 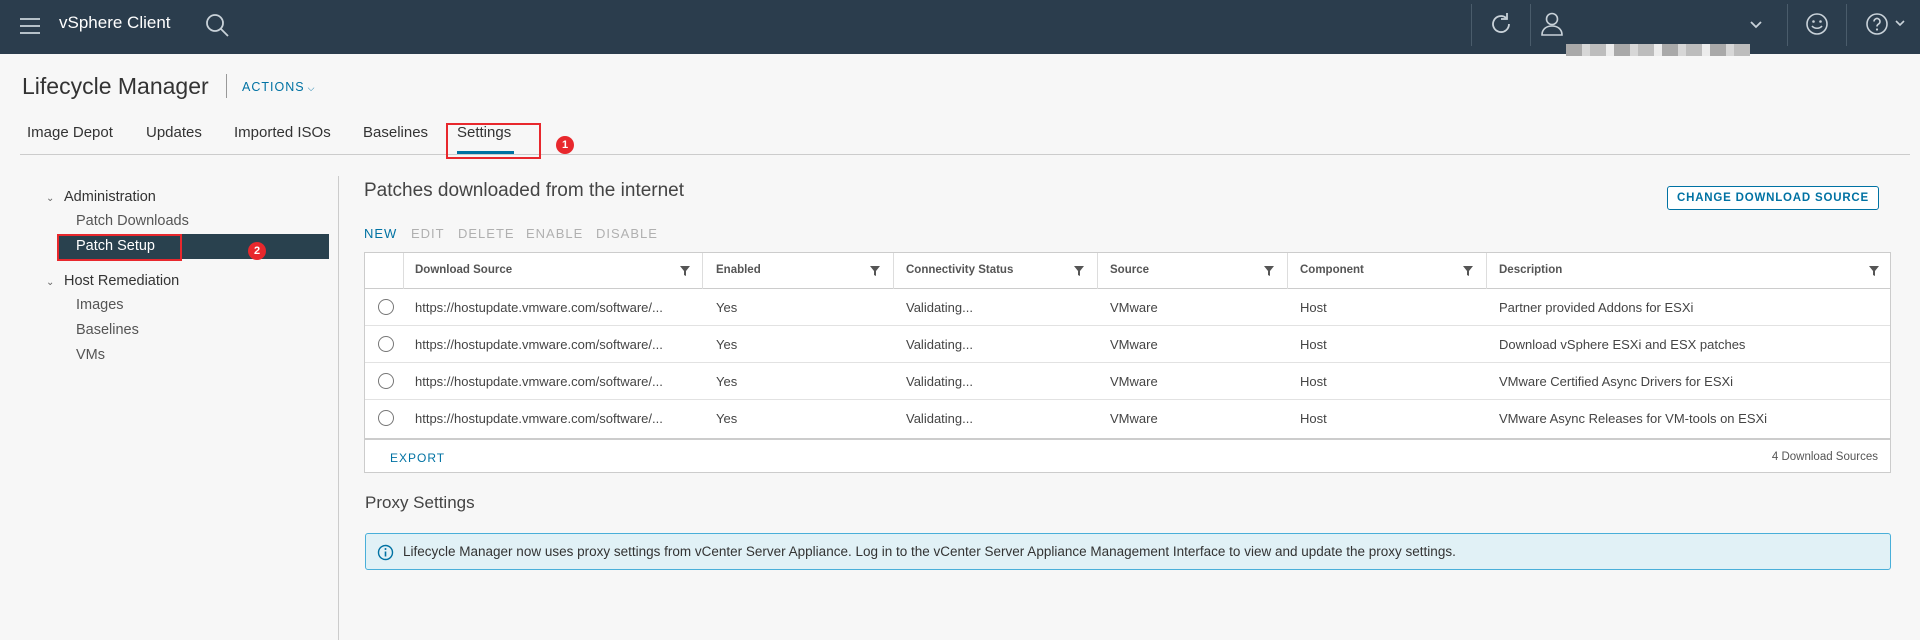 I want to click on tab-image-depot: Image Depot, so click(x=70, y=132).